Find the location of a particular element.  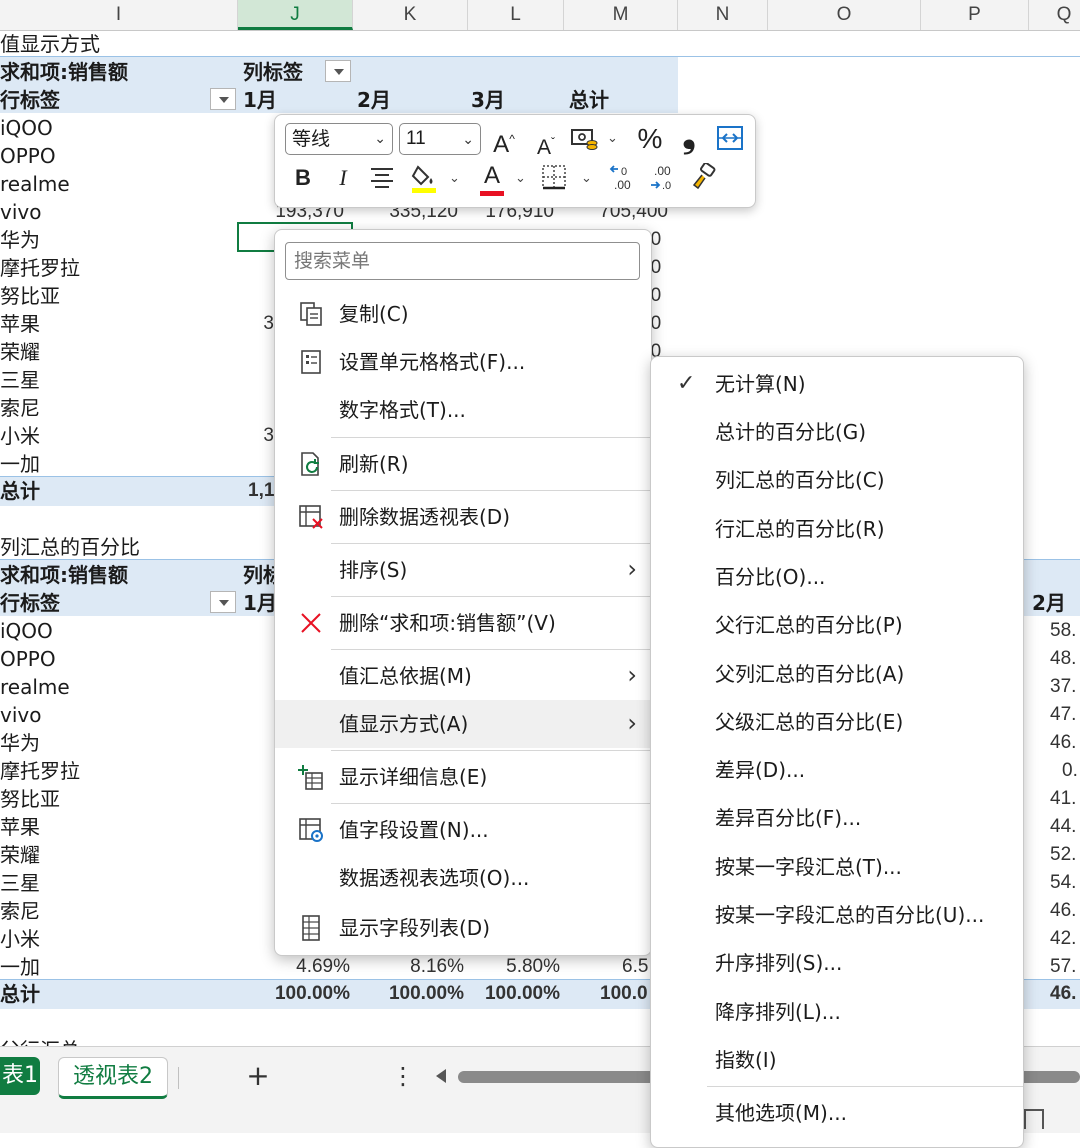

search-menu-input: 搜索菜单 is located at coordinates (462, 261).